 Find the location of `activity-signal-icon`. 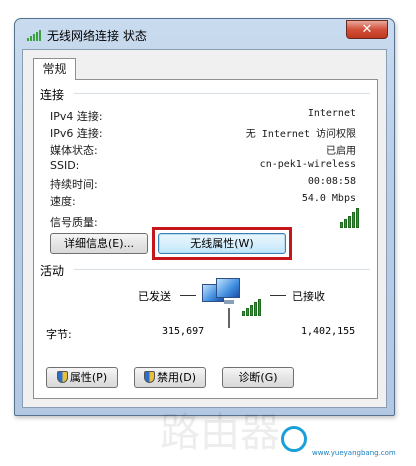

activity-signal-icon is located at coordinates (252, 307).